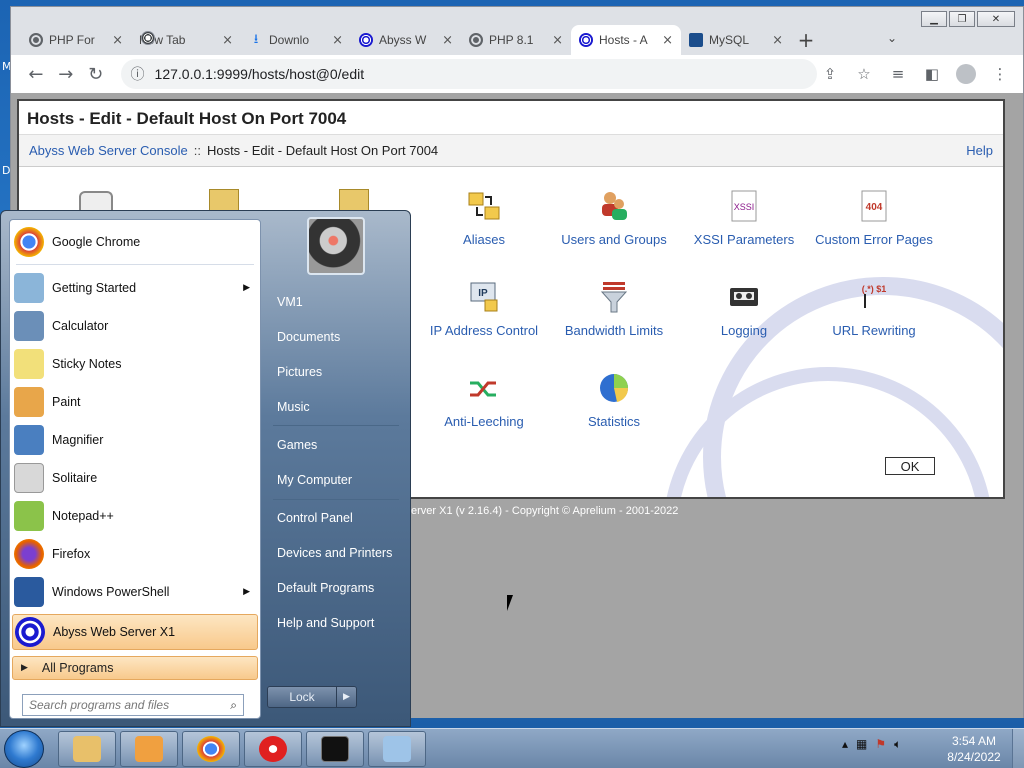 Image resolution: width=1024 pixels, height=768 pixels. What do you see at coordinates (510, 603) in the screenshot?
I see `mouse-cursor-icon` at bounding box center [510, 603].